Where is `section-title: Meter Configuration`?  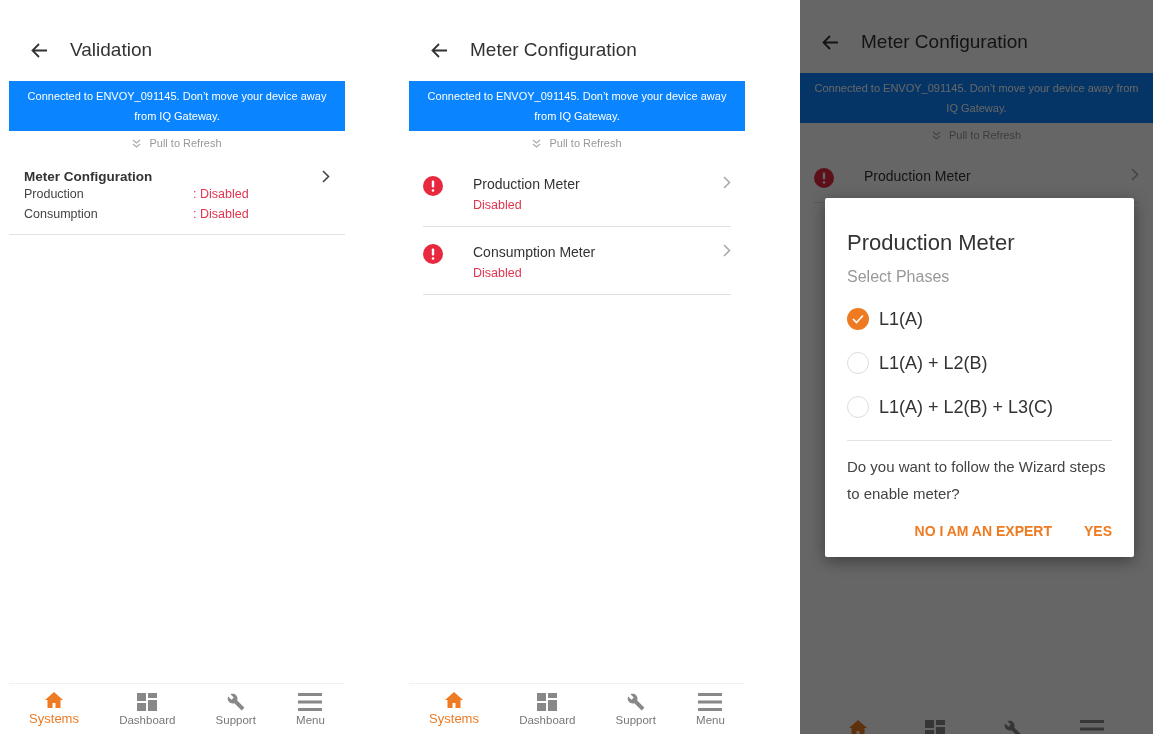
section-title: Meter Configuration is located at coordinates (88, 176).